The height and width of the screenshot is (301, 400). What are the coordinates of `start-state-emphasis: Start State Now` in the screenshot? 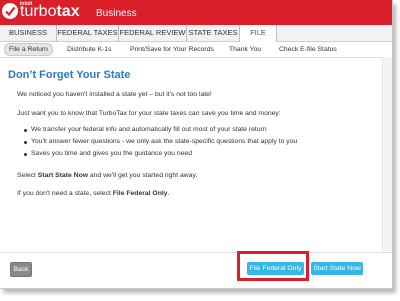 It's located at (63, 175).